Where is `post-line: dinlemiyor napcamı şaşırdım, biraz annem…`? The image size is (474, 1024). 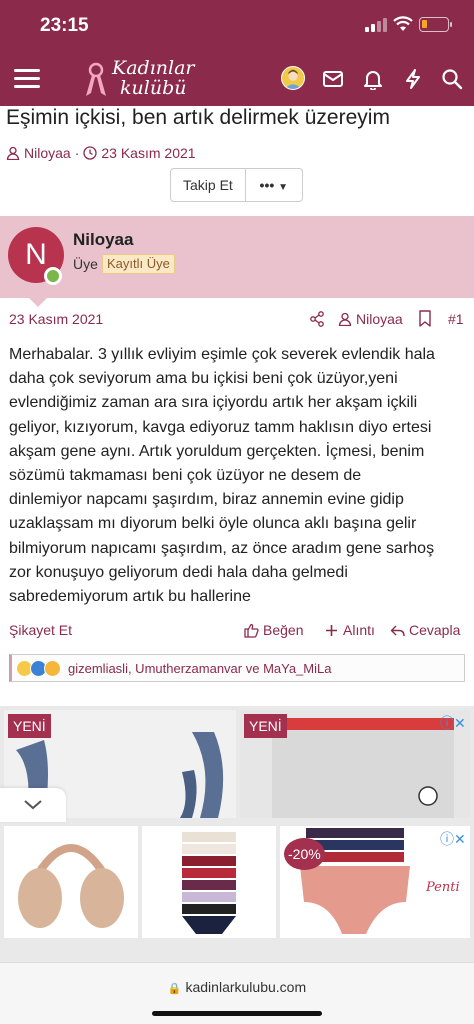
post-line: dinlemiyor napcamı şaşırdım, biraz annem… is located at coordinates (206, 500).